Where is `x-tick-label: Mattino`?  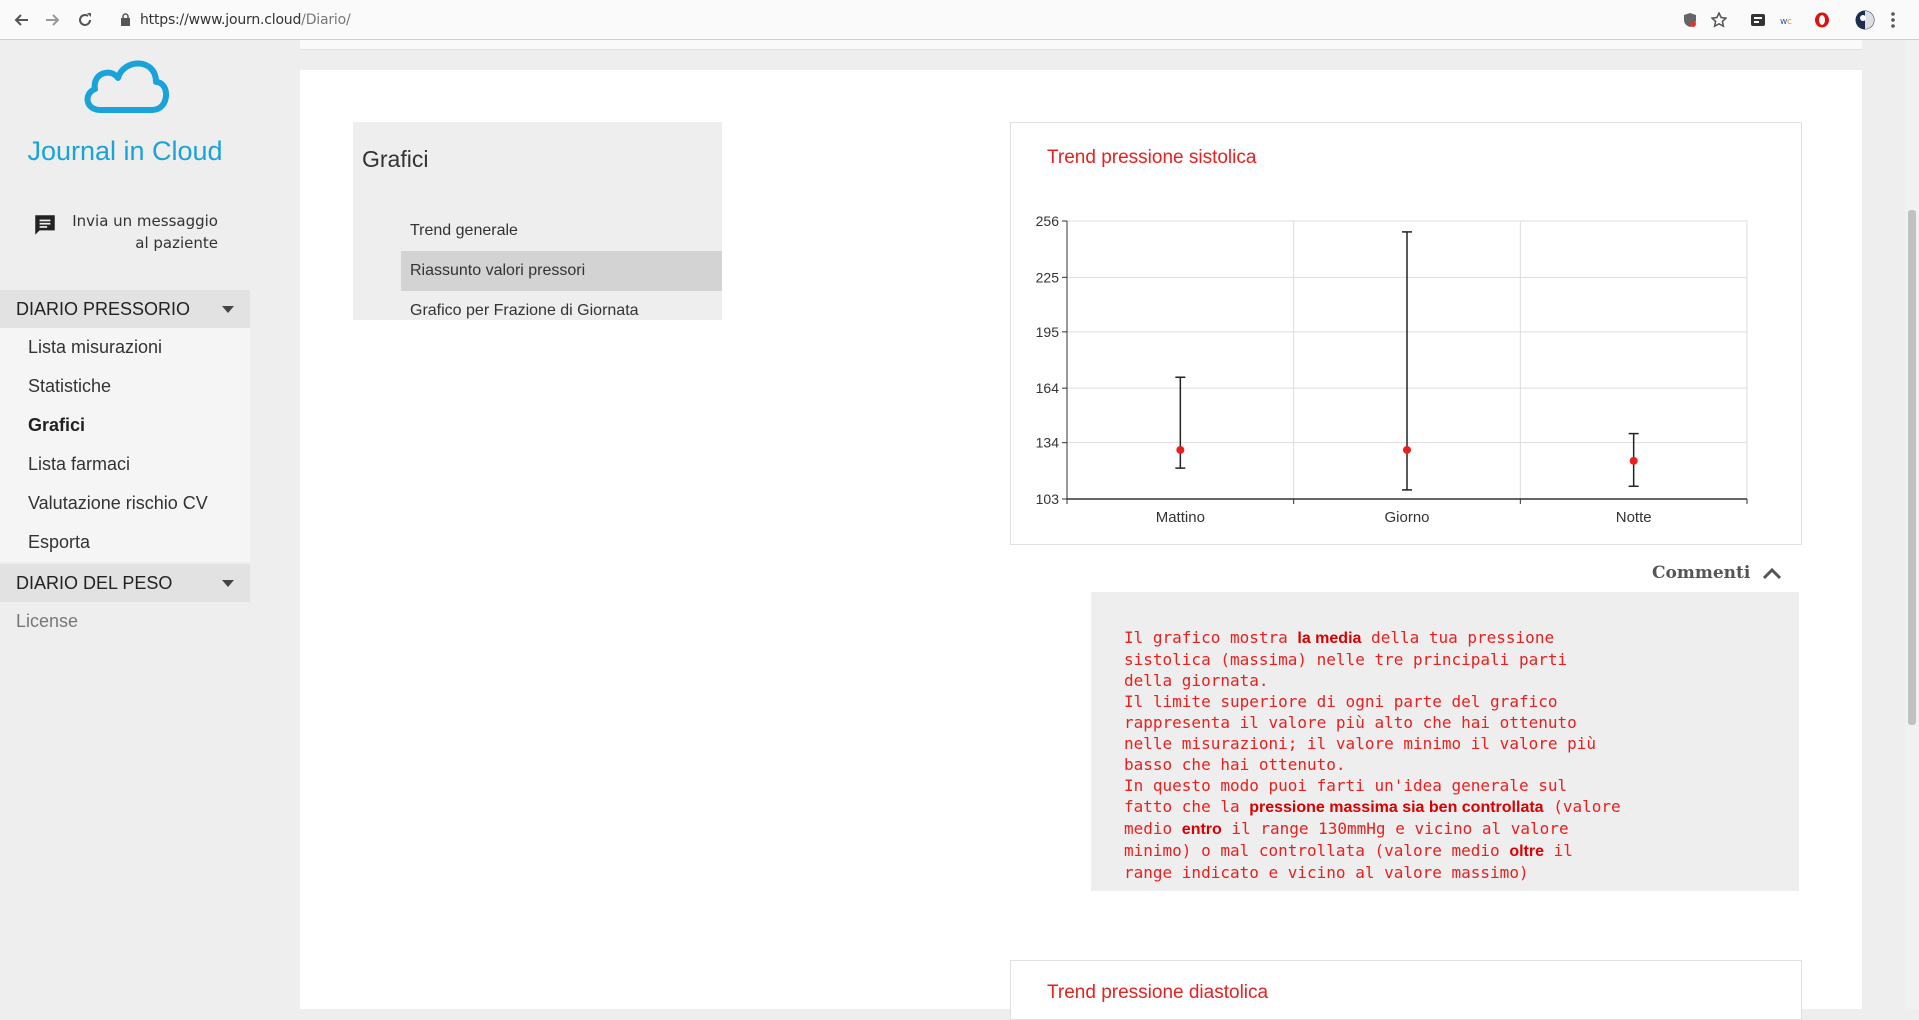
x-tick-label: Mattino is located at coordinates (1180, 517).